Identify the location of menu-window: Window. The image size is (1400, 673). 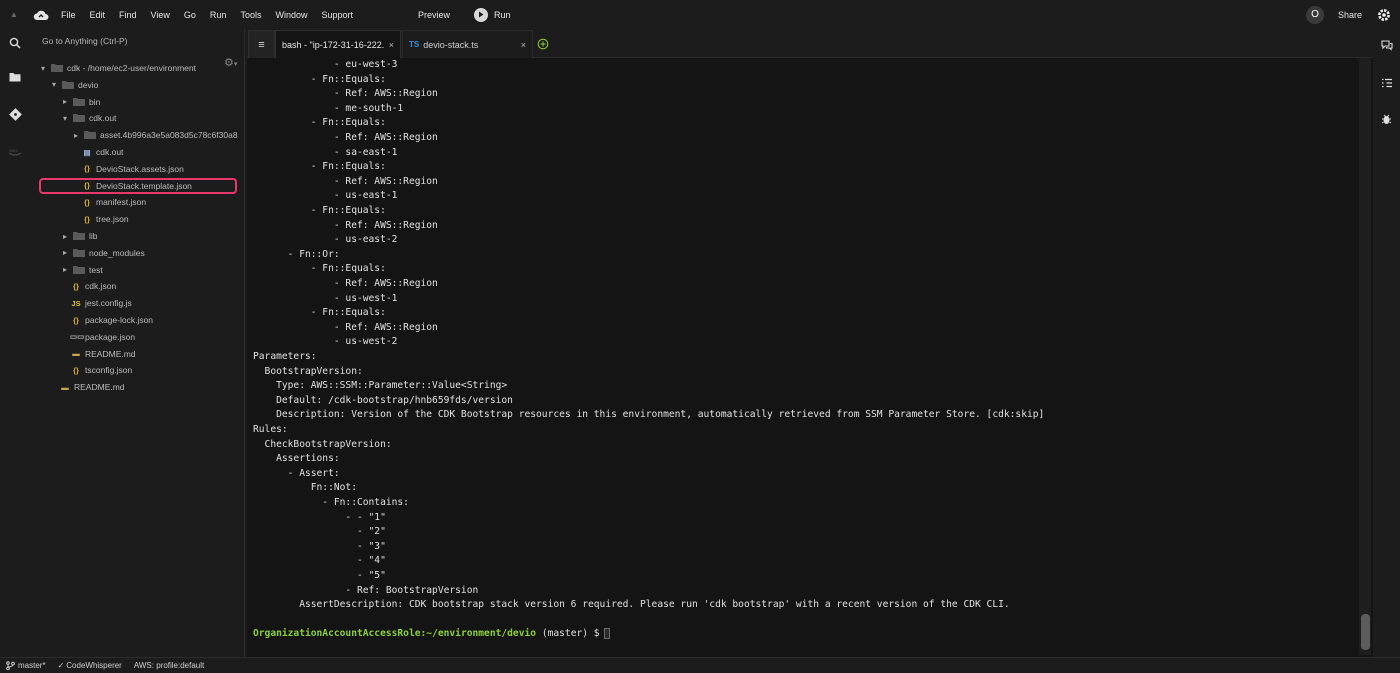
(291, 15).